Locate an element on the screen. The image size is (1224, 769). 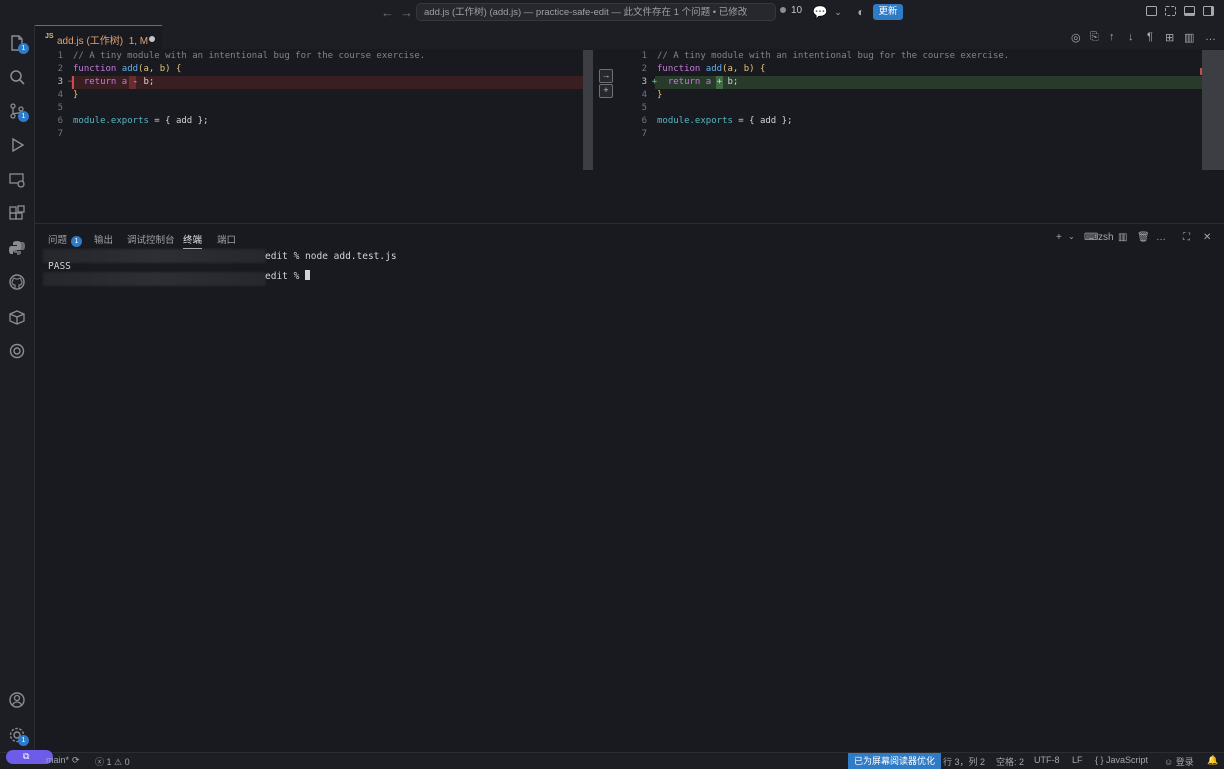
code-line-3: return a + b; is located at coordinates (697, 82).